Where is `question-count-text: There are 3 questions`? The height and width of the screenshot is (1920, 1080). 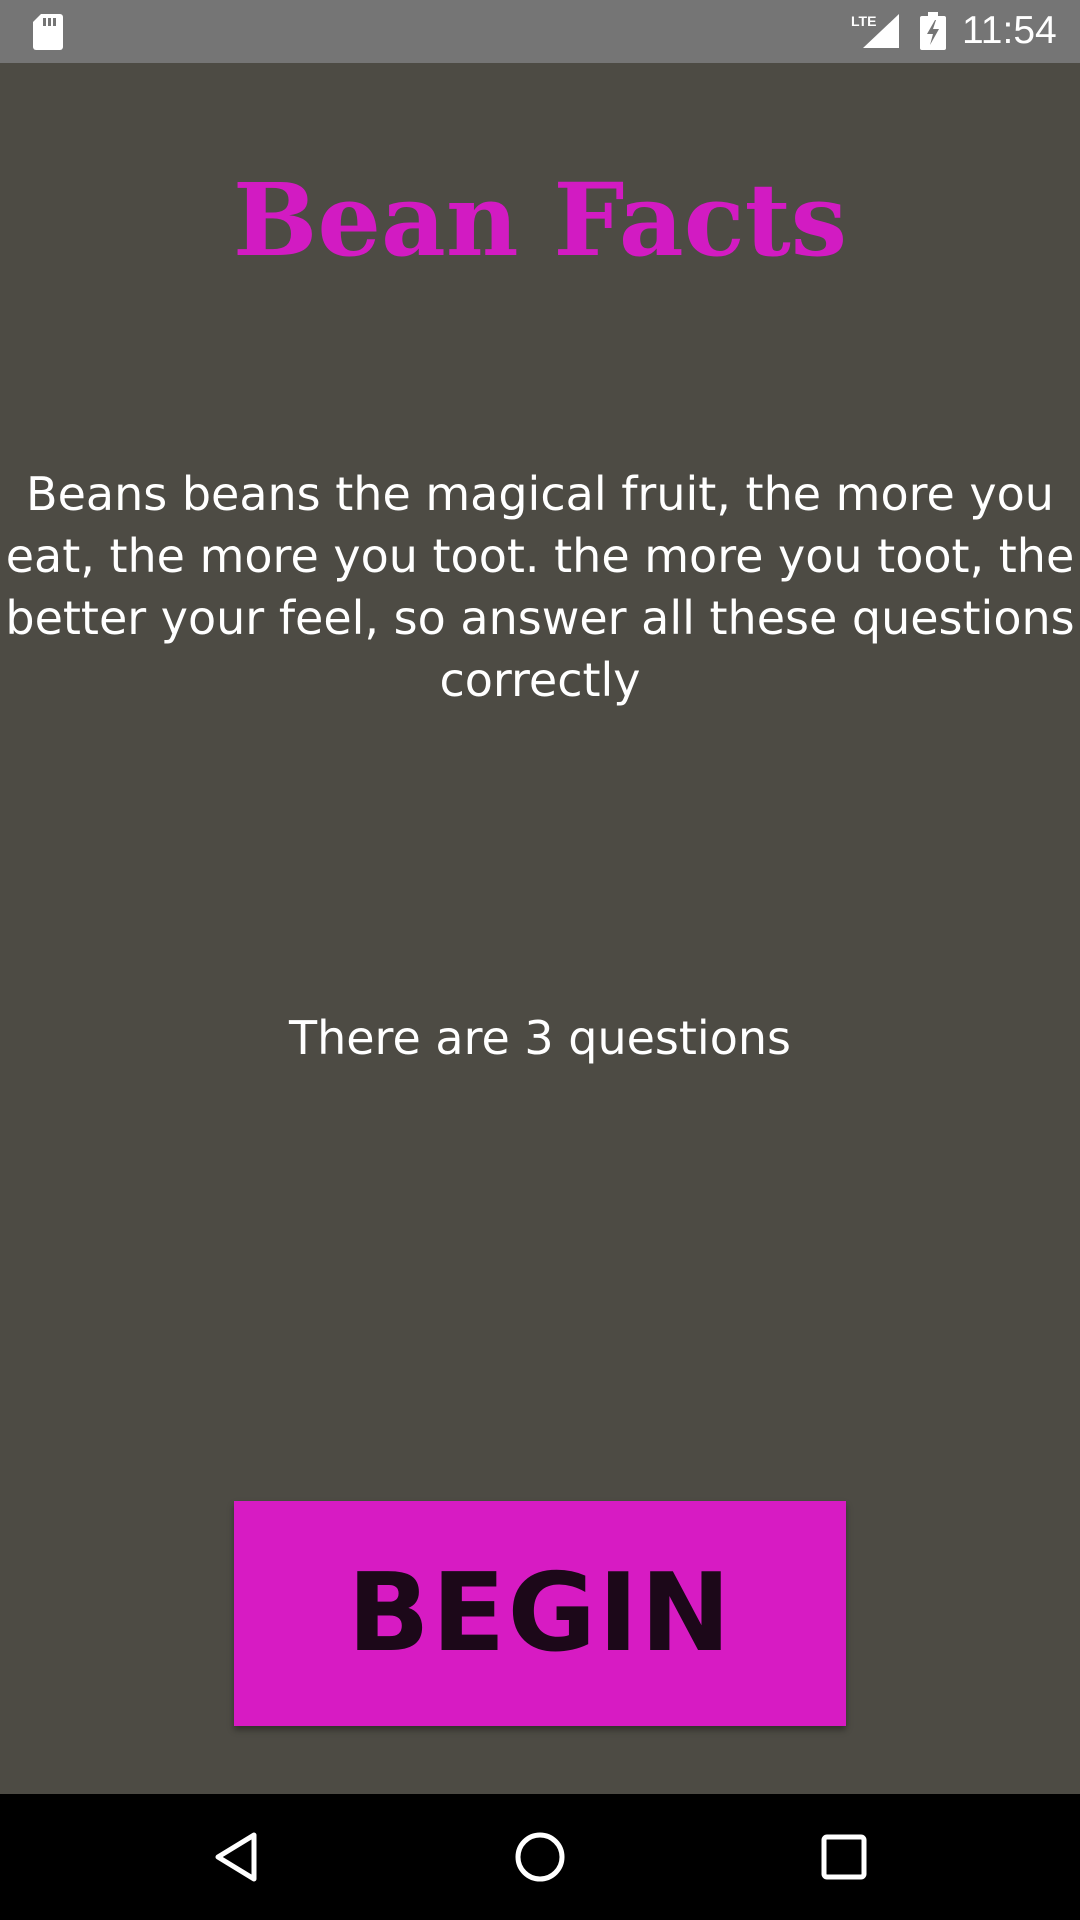 question-count-text: There are 3 questions is located at coordinates (540, 1038).